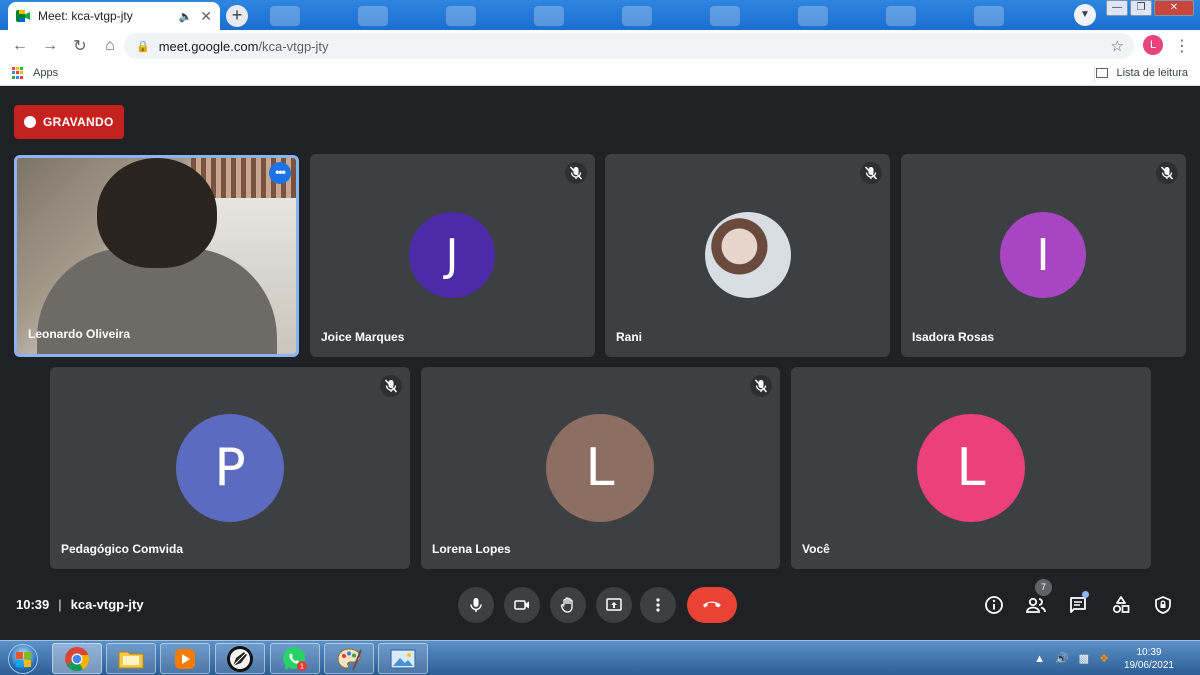 This screenshot has width=1200, height=675. I want to click on apps-grid-icon, so click(18, 73).